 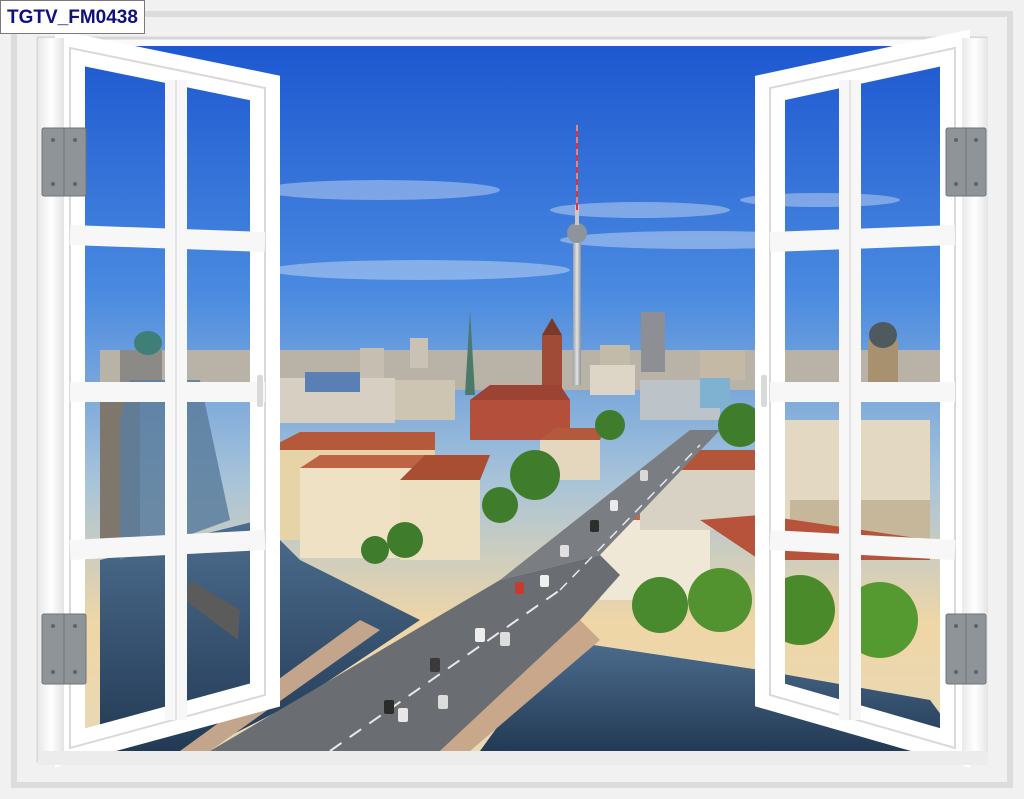 What do you see at coordinates (513, 758) in the screenshot?
I see `window-sill` at bounding box center [513, 758].